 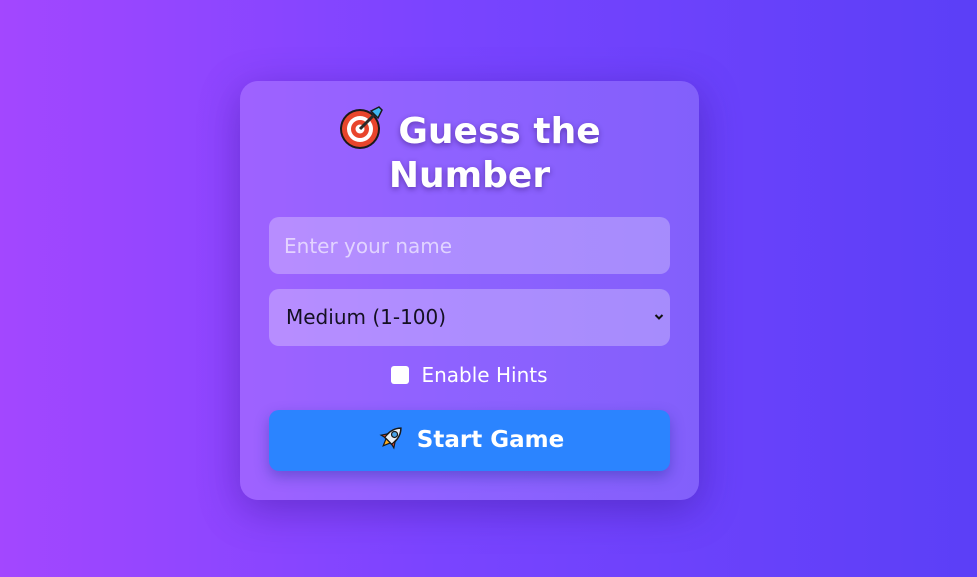 I want to click on target-icon, so click(x=362, y=127).